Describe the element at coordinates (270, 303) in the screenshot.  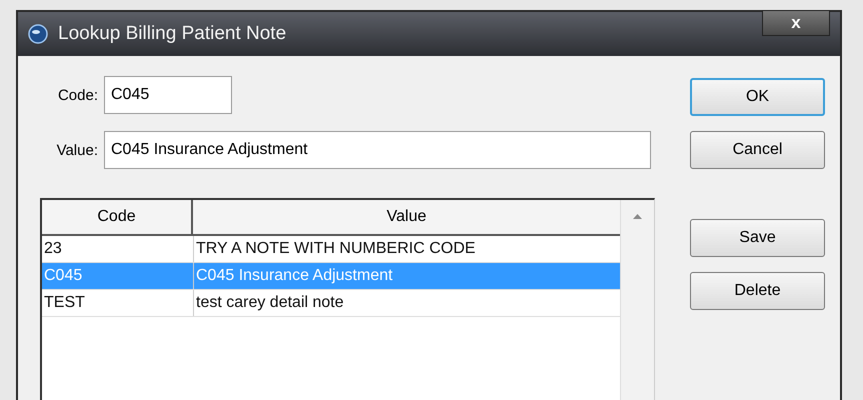
I see `table-cell-text: test carey detail note` at that location.